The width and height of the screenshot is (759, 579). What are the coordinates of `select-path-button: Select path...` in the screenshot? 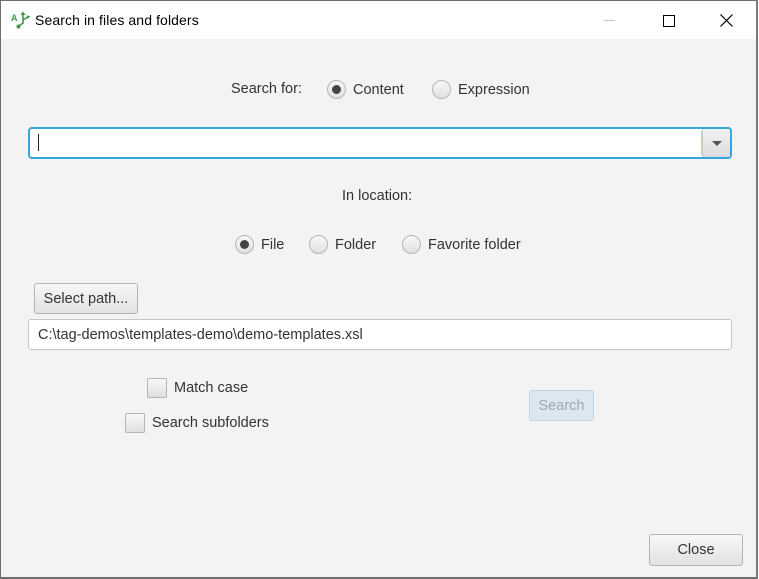 It's located at (86, 298).